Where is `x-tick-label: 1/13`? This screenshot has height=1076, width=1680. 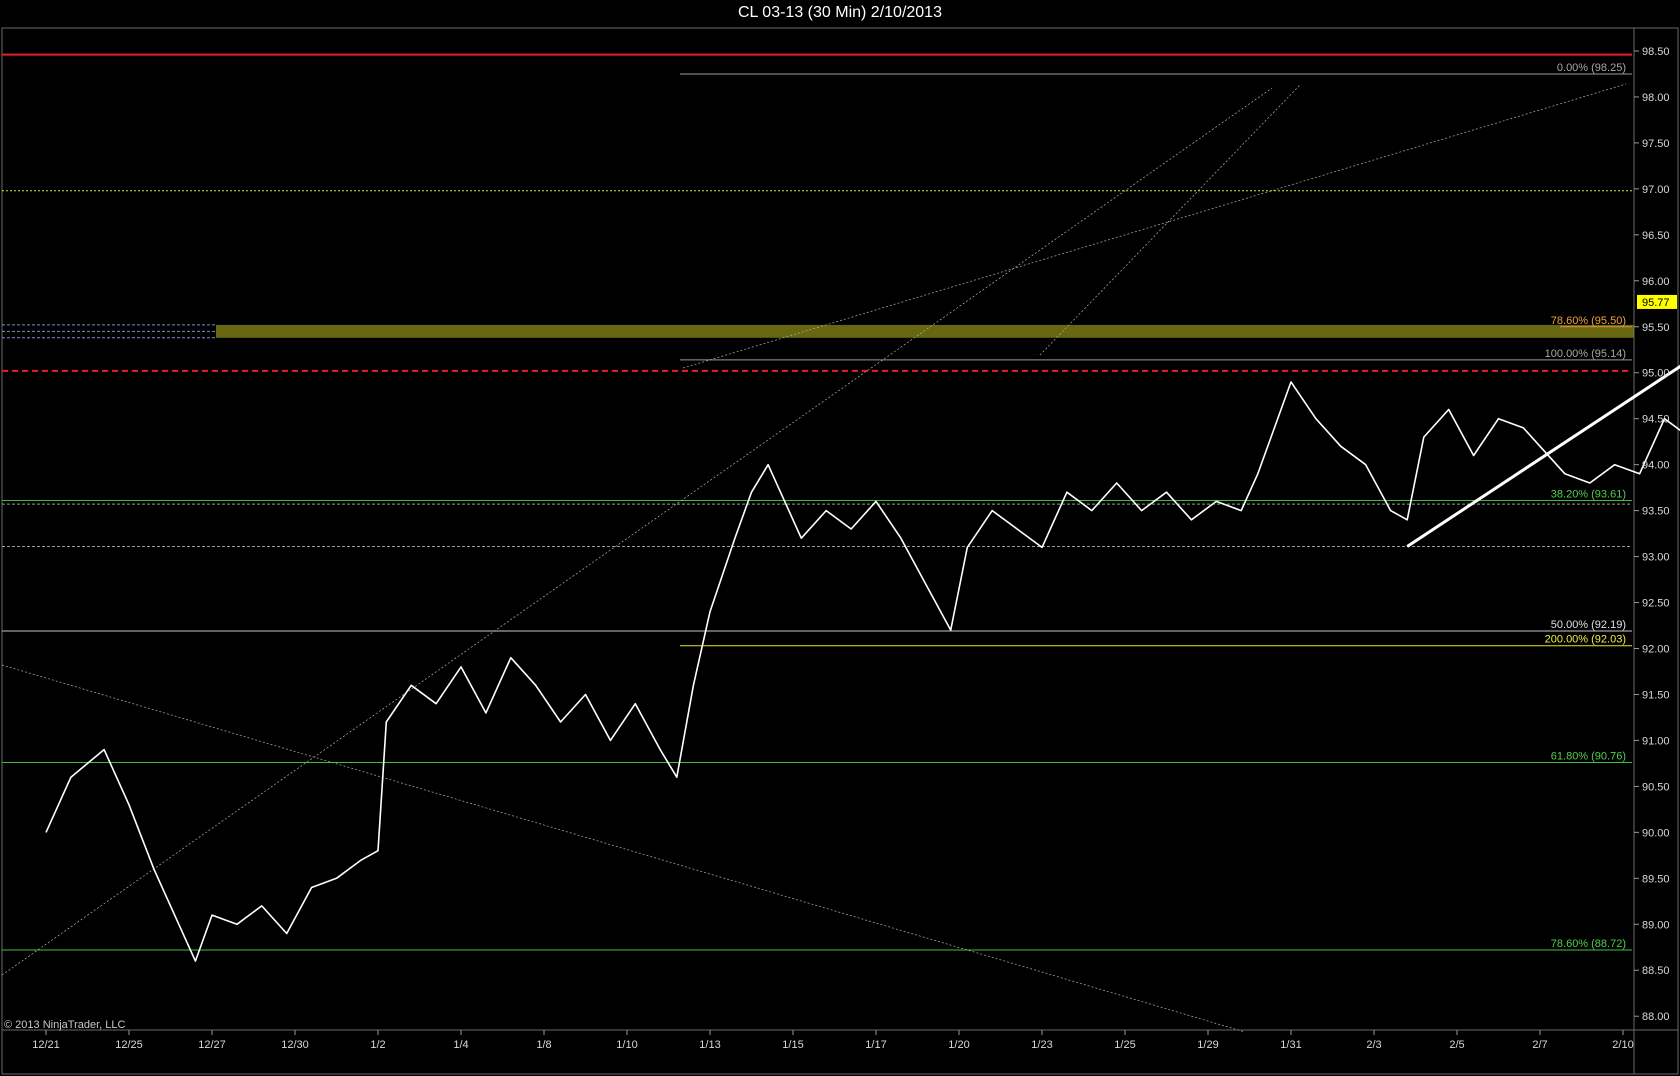 x-tick-label: 1/13 is located at coordinates (709, 1045).